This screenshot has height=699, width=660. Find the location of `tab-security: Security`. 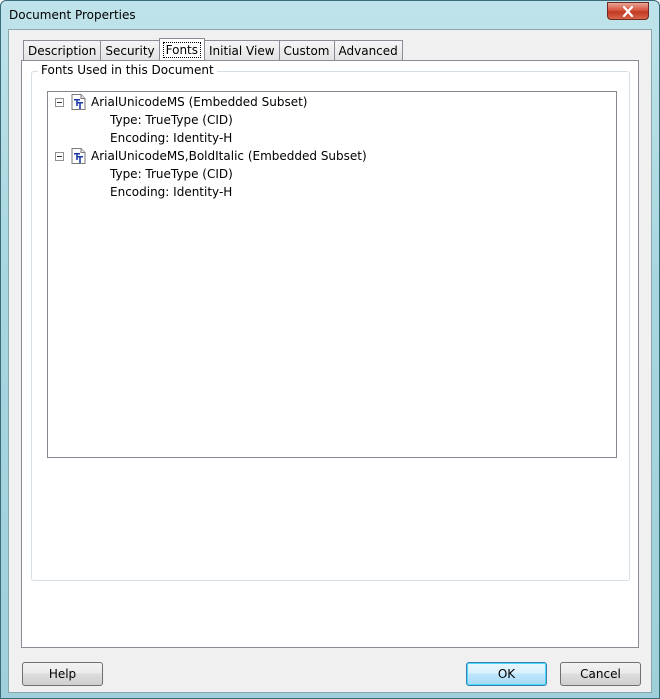

tab-security: Security is located at coordinates (129, 50).